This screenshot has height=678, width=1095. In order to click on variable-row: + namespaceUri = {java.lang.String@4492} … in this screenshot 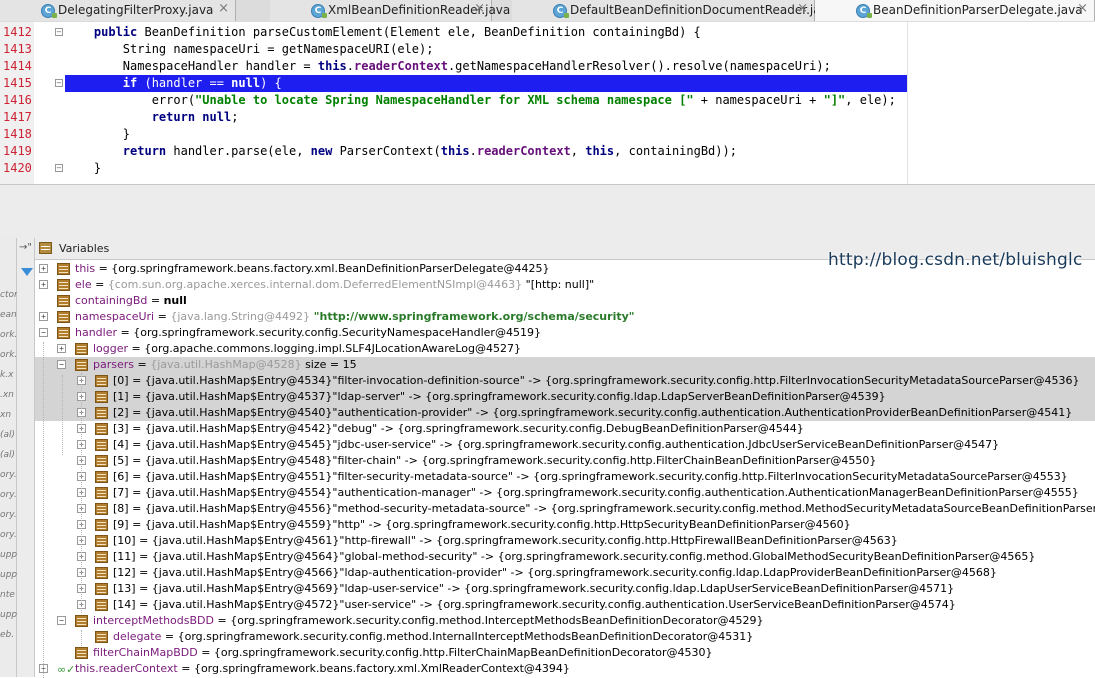, I will do `click(565, 317)`.